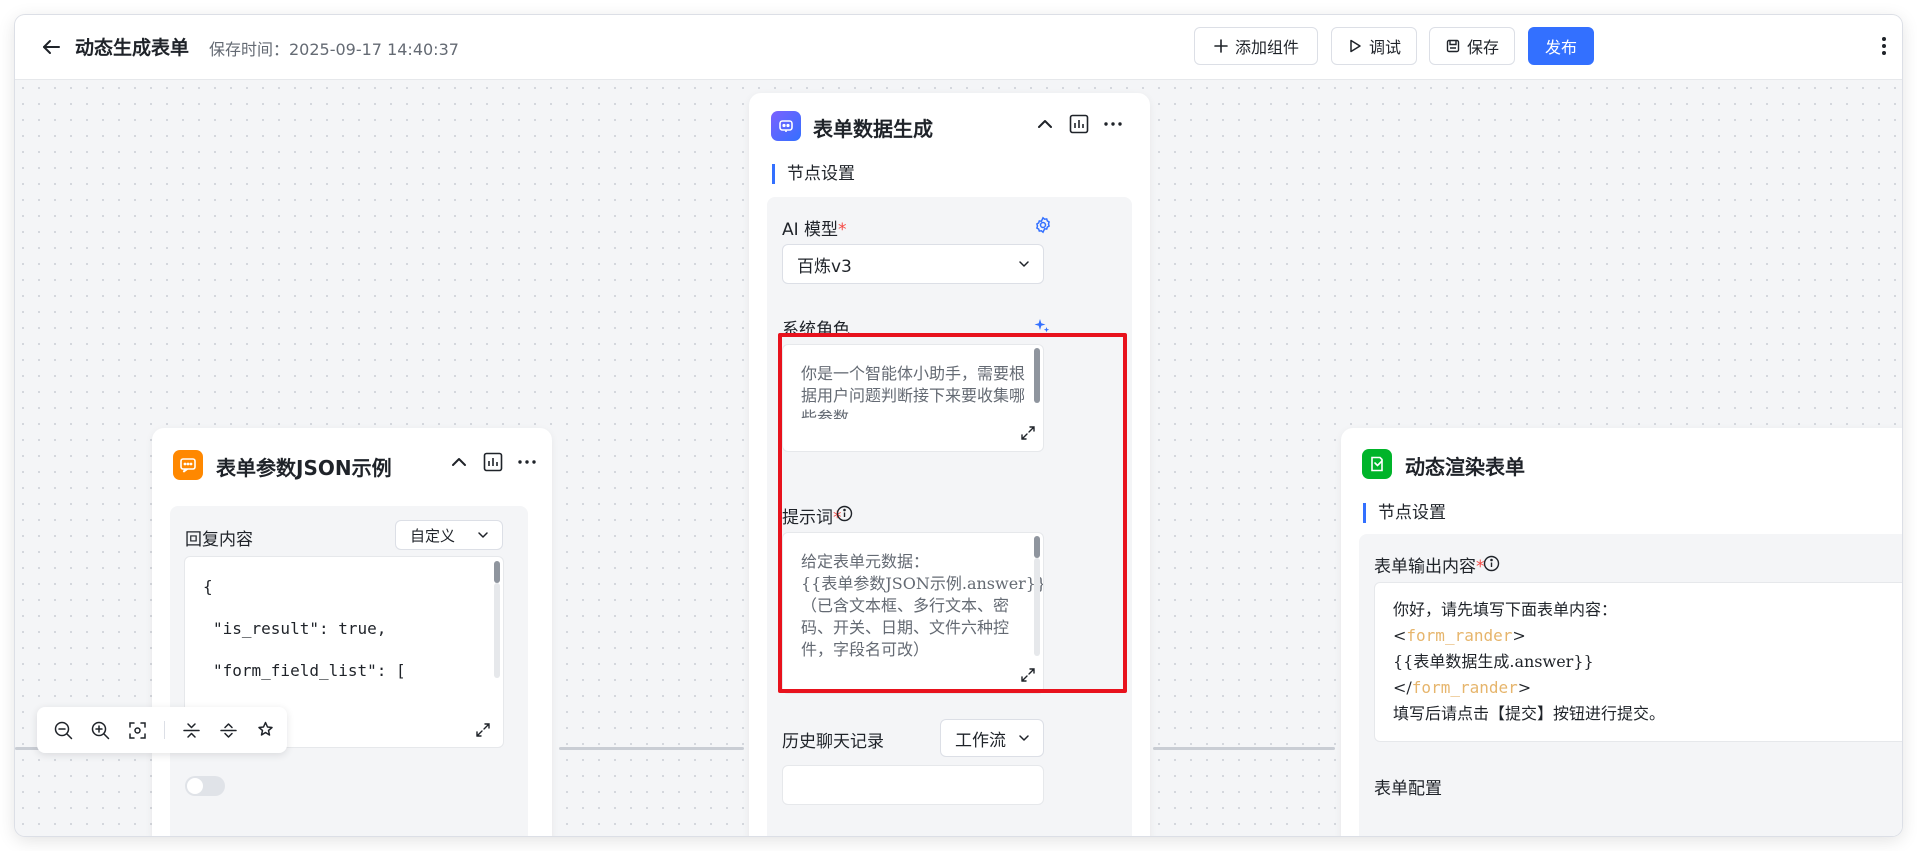 The image size is (1917, 851). I want to click on code-line: {, so click(208, 586).